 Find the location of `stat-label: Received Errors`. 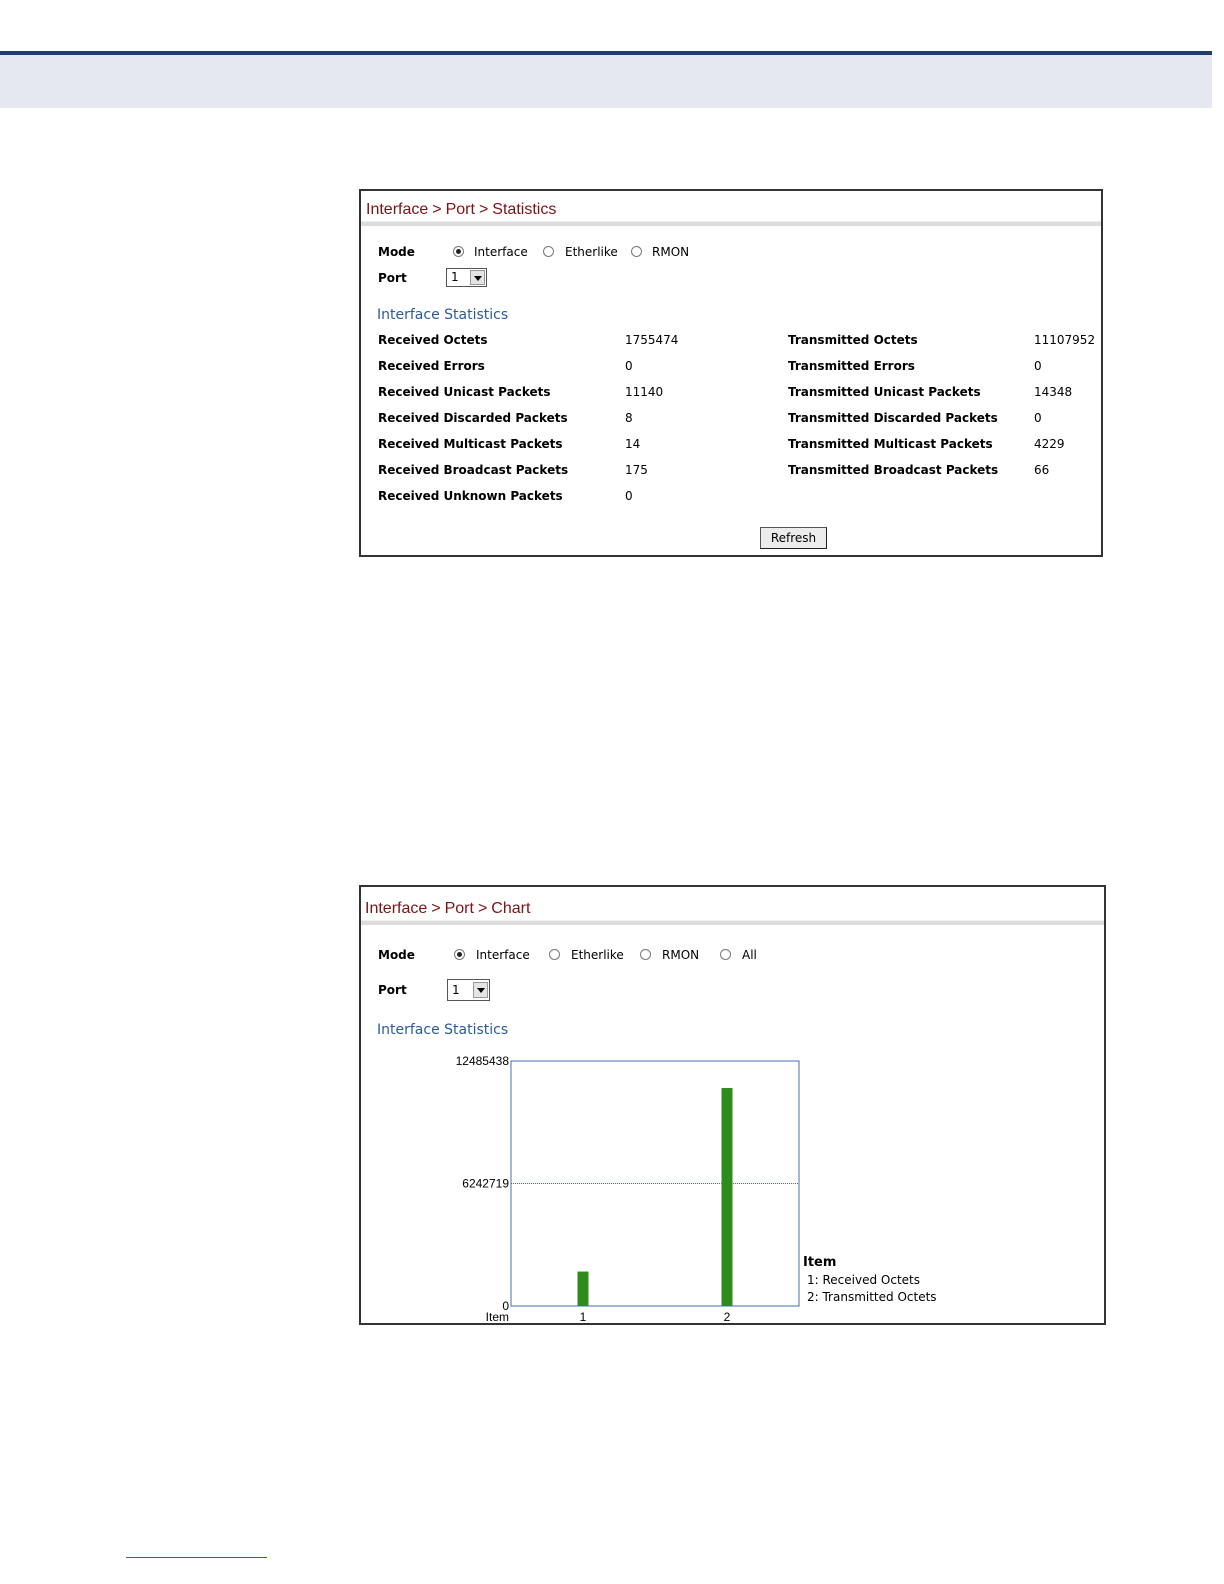

stat-label: Received Errors is located at coordinates (431, 366).